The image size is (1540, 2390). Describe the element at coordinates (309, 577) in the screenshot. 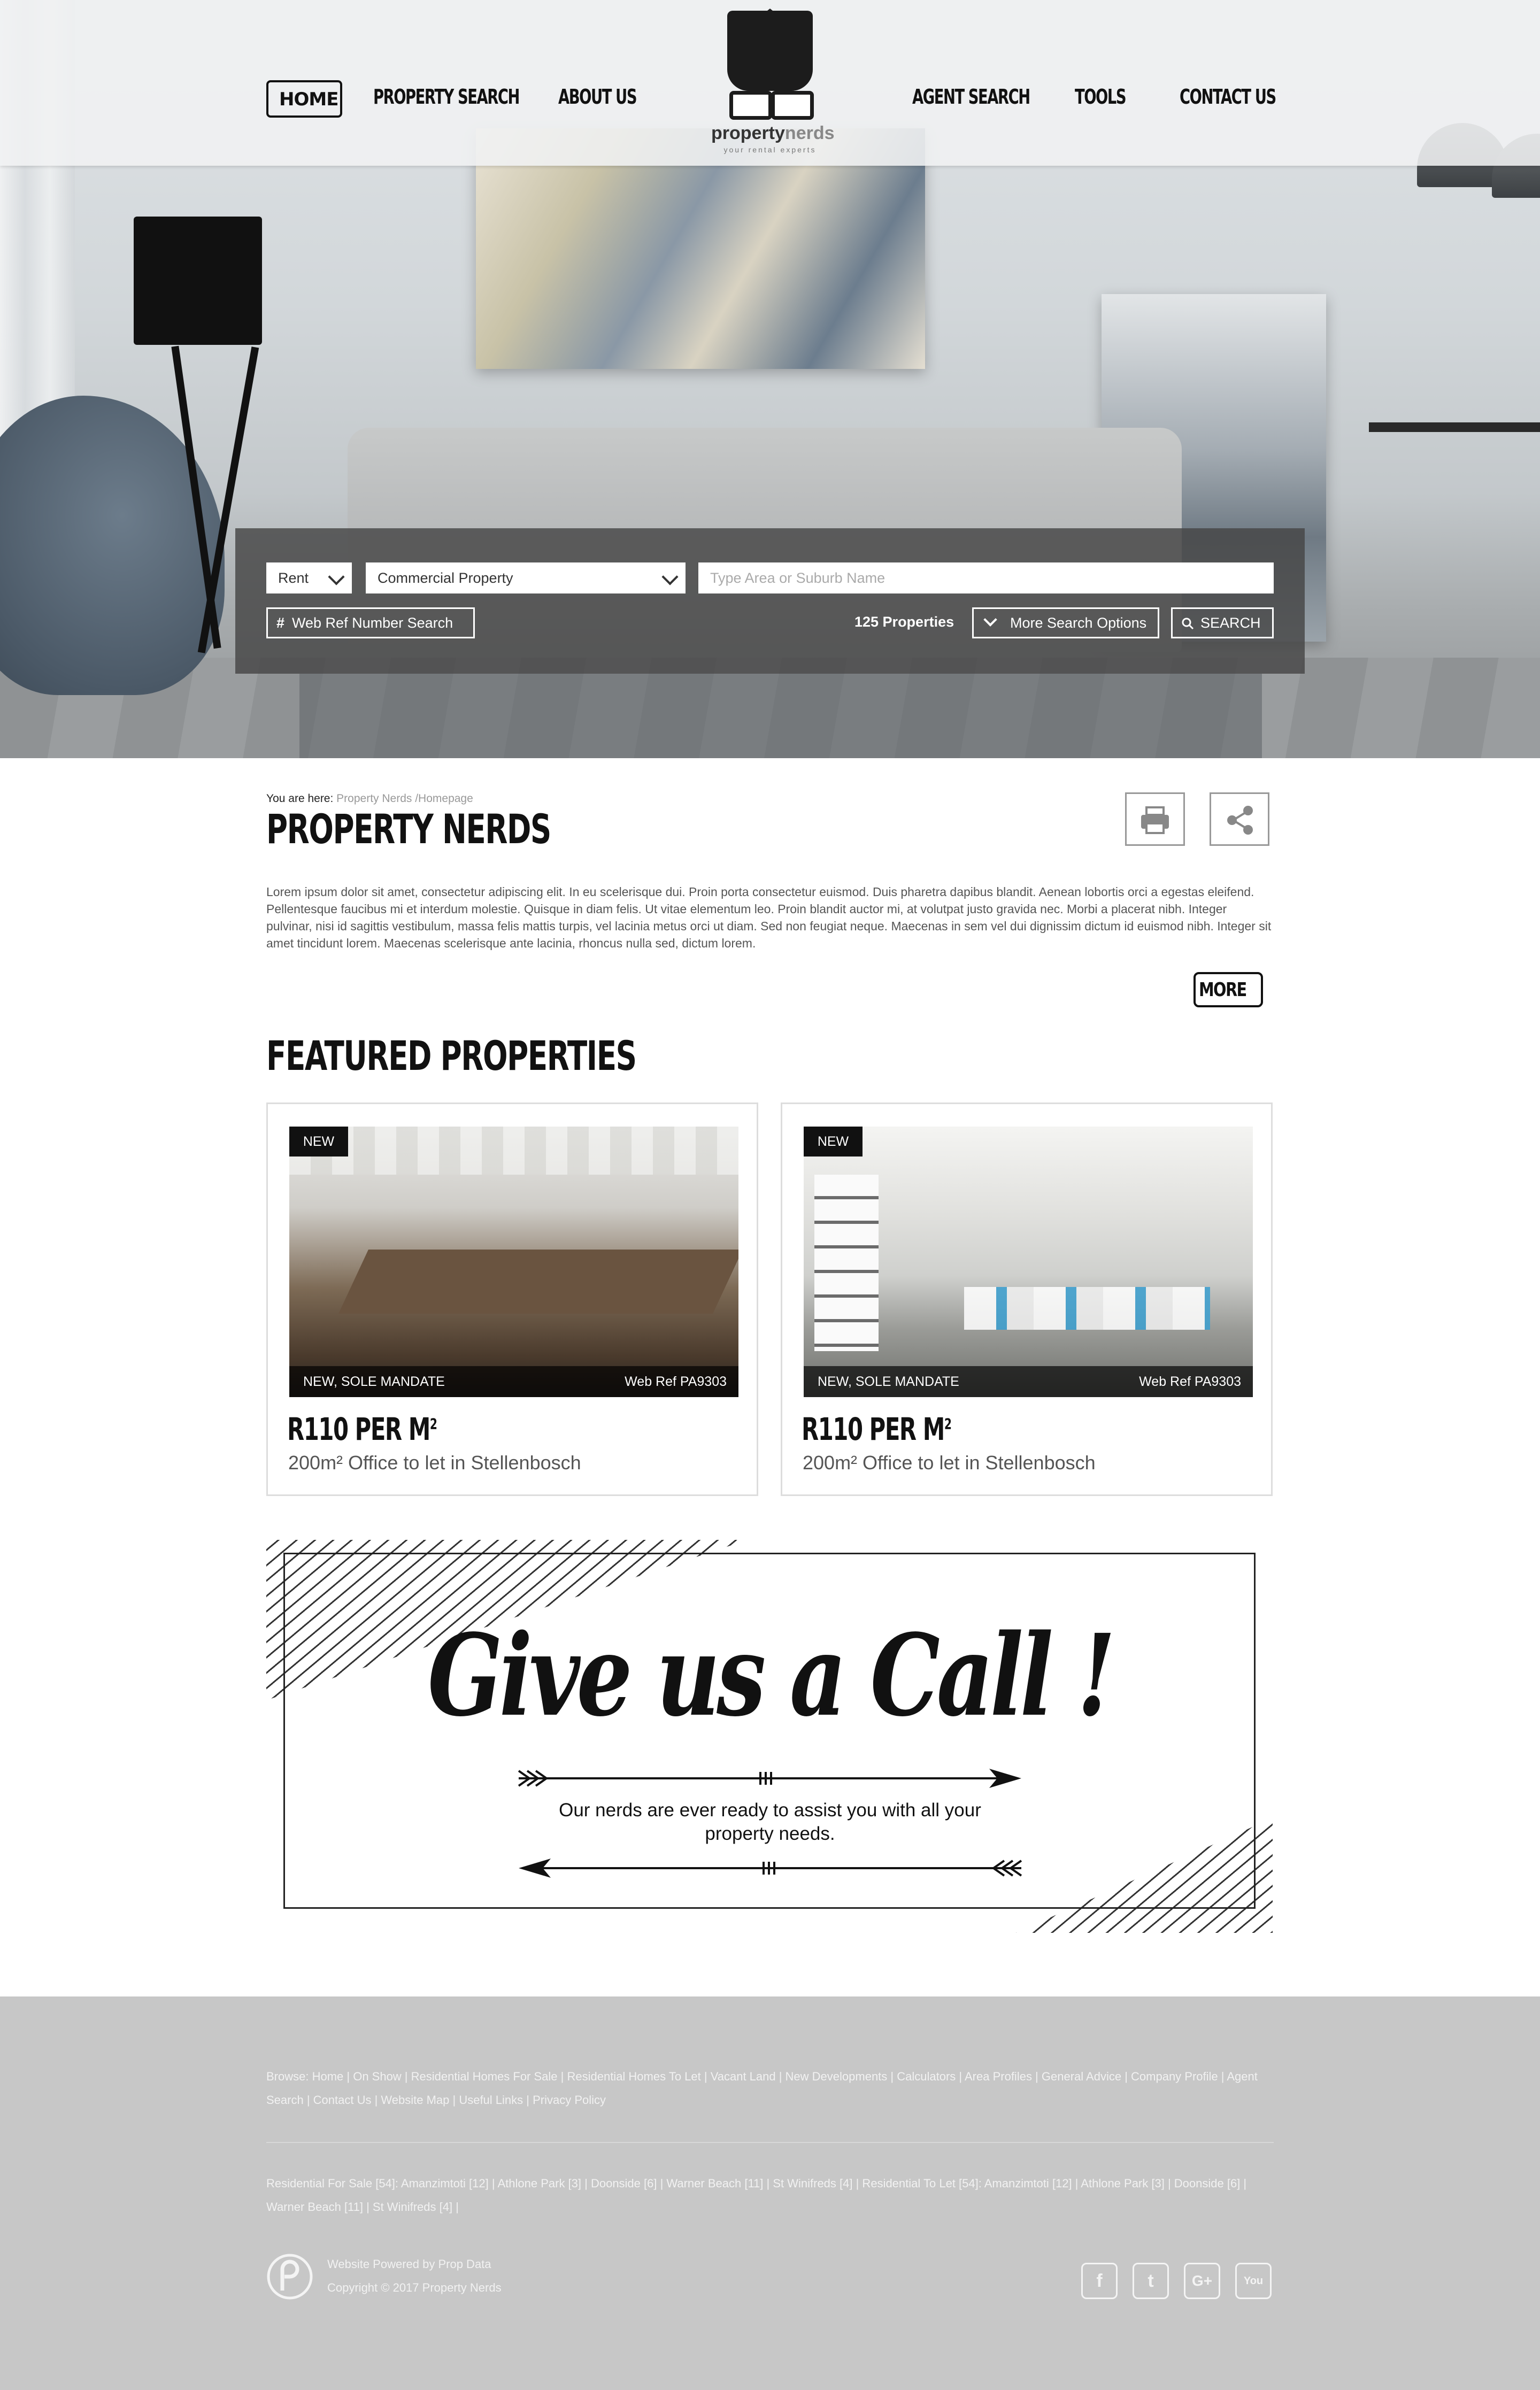

I see `listing-type-select: Rent` at that location.